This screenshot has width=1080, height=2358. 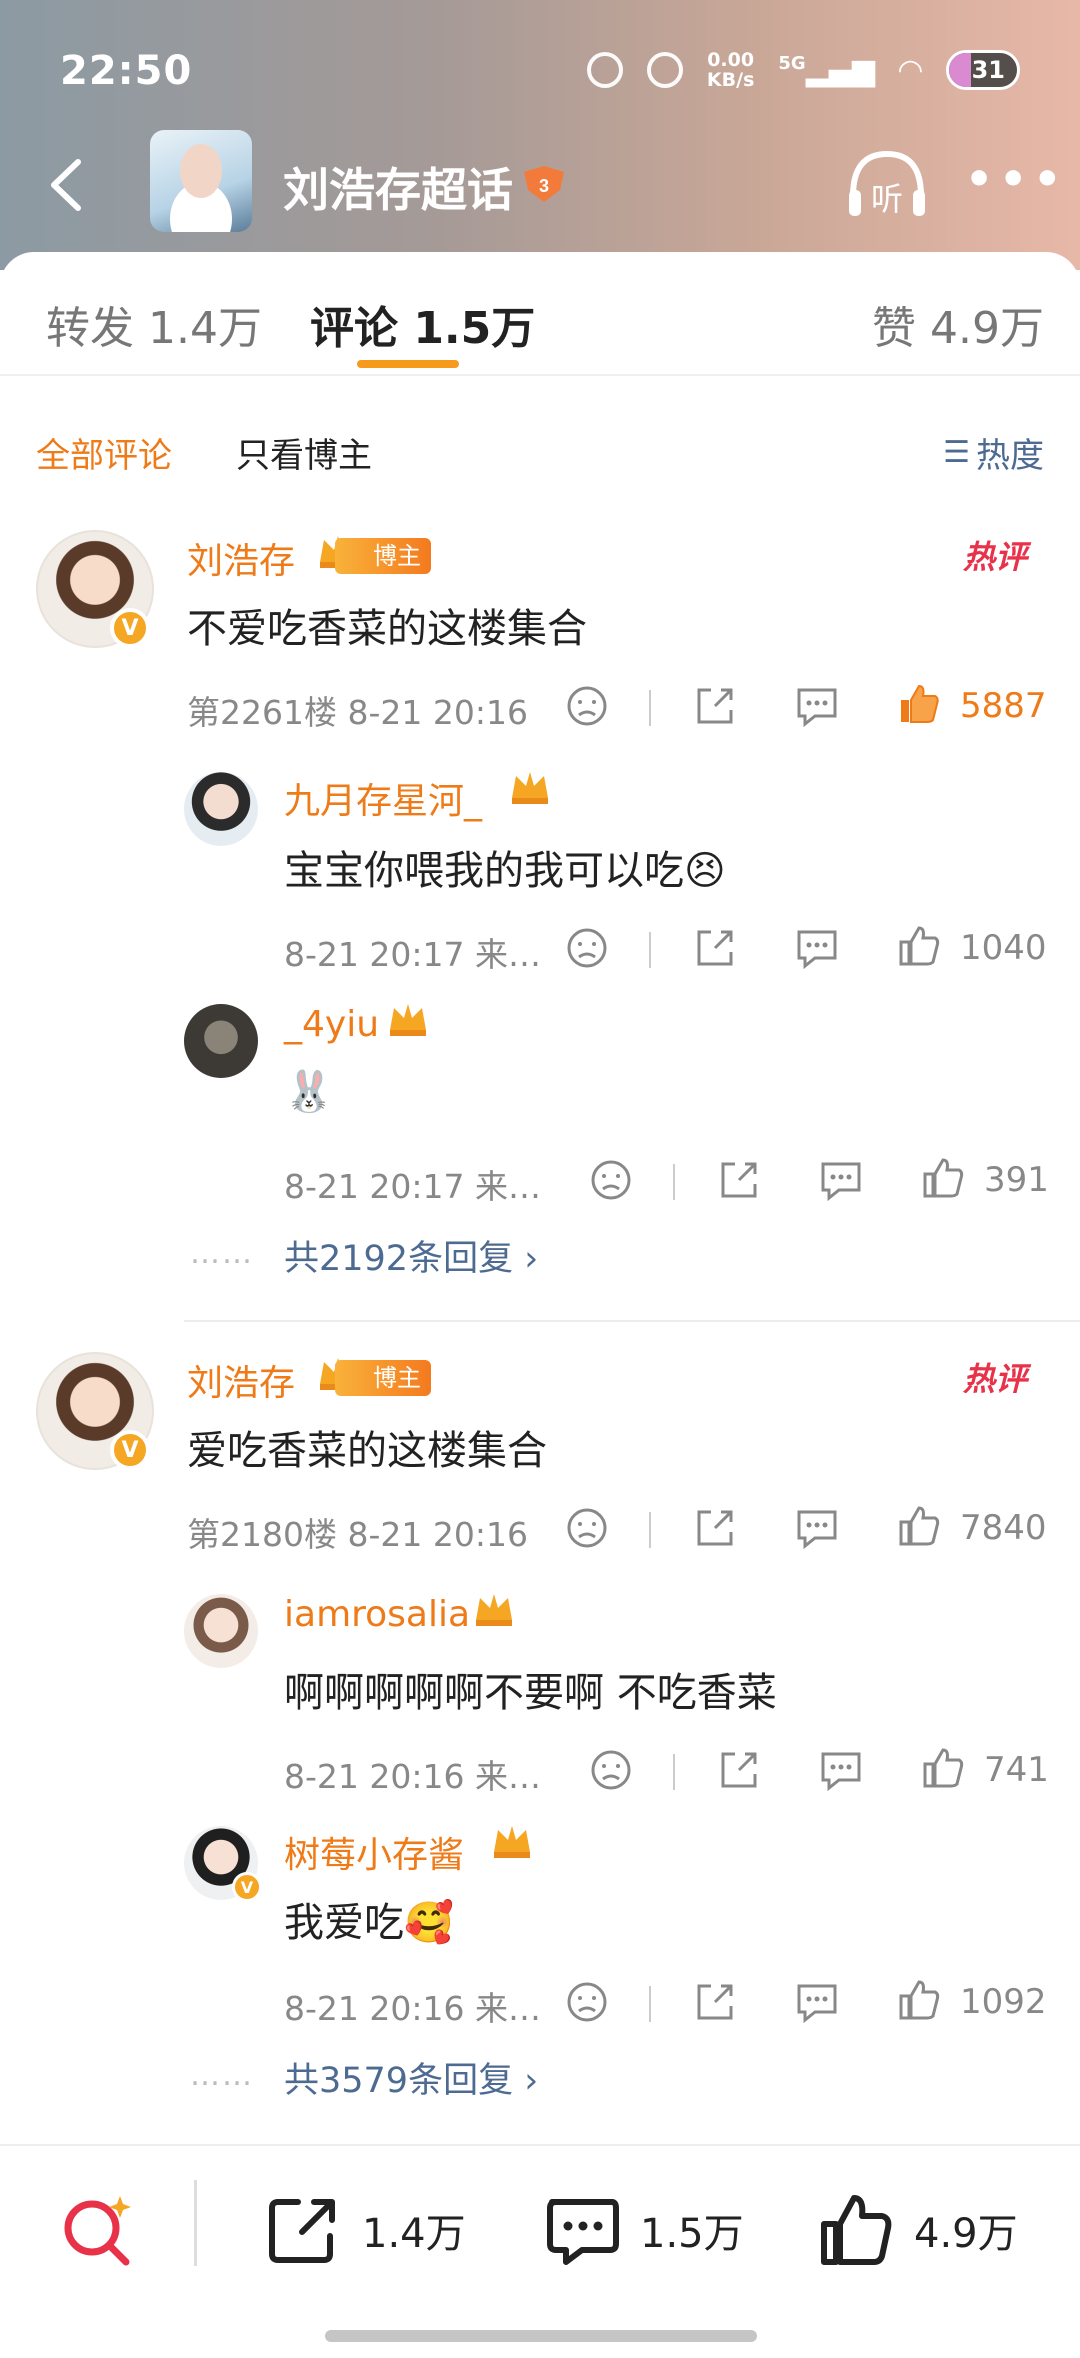 What do you see at coordinates (632, 1321) in the screenshot?
I see `comment-divider` at bounding box center [632, 1321].